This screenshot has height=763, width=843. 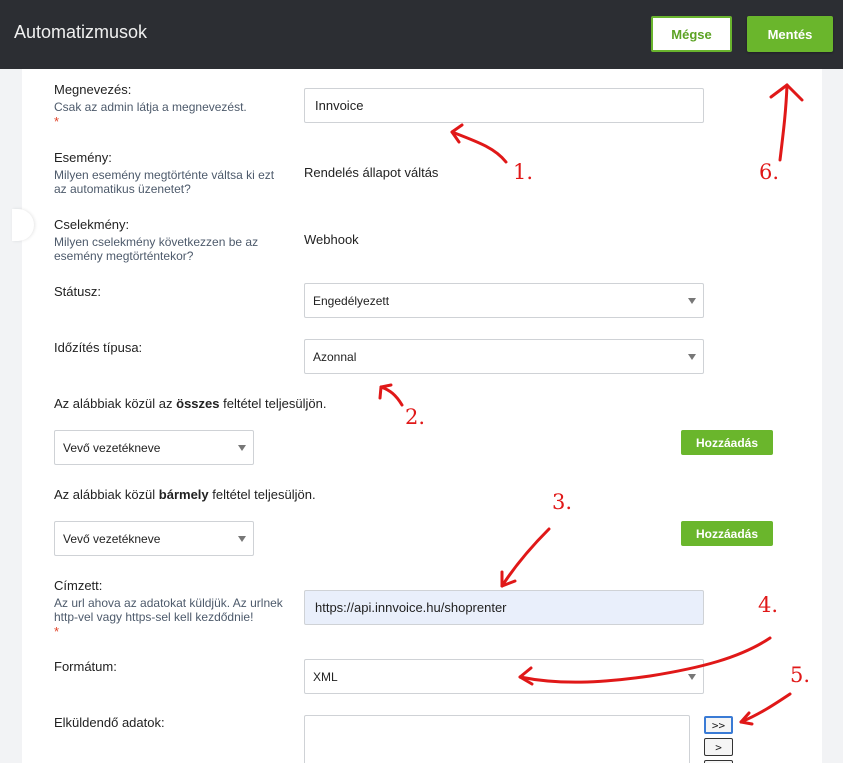 What do you see at coordinates (562, 502) in the screenshot?
I see `annotation-3: 3.` at bounding box center [562, 502].